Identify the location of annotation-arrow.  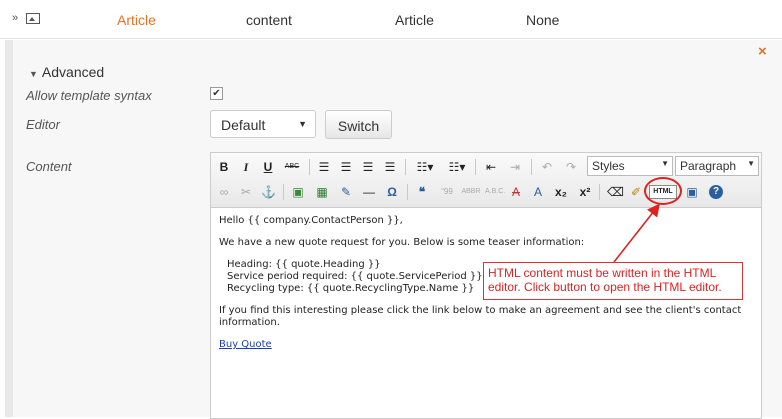
(636, 233).